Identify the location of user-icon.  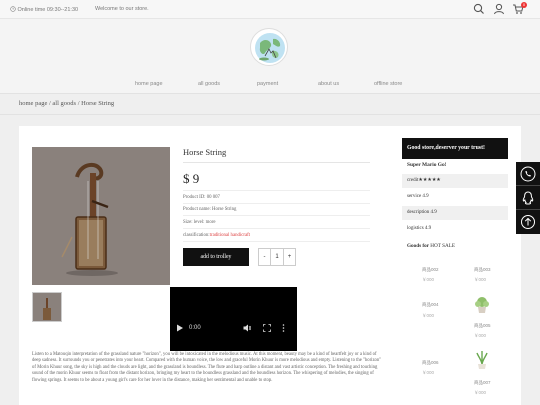
(499, 9).